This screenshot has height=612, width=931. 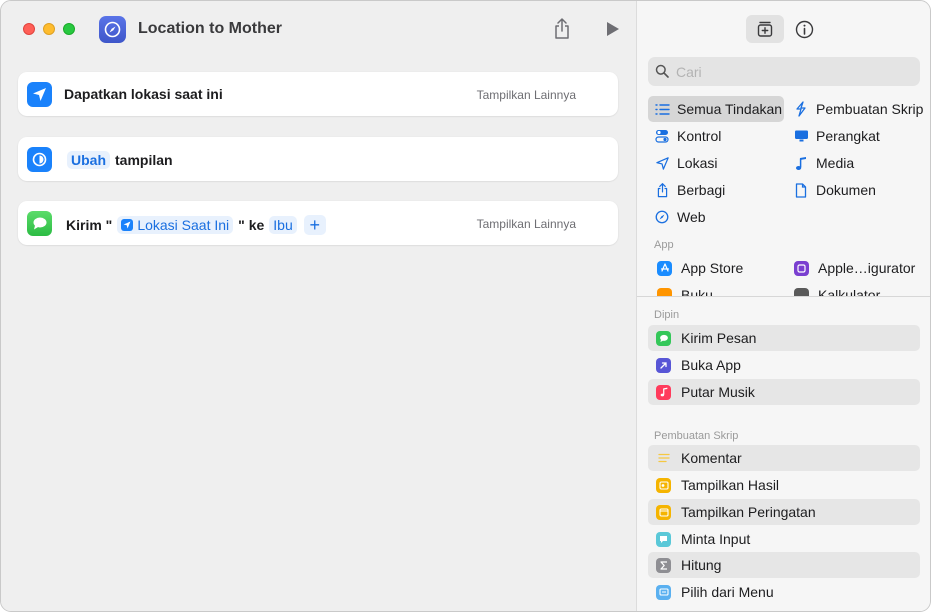 I want to click on show-result-icon, so click(x=663, y=485).